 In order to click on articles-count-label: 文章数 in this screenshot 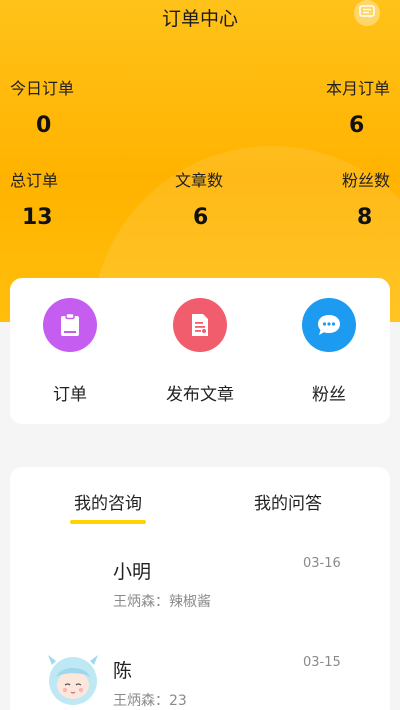, I will do `click(199, 180)`.